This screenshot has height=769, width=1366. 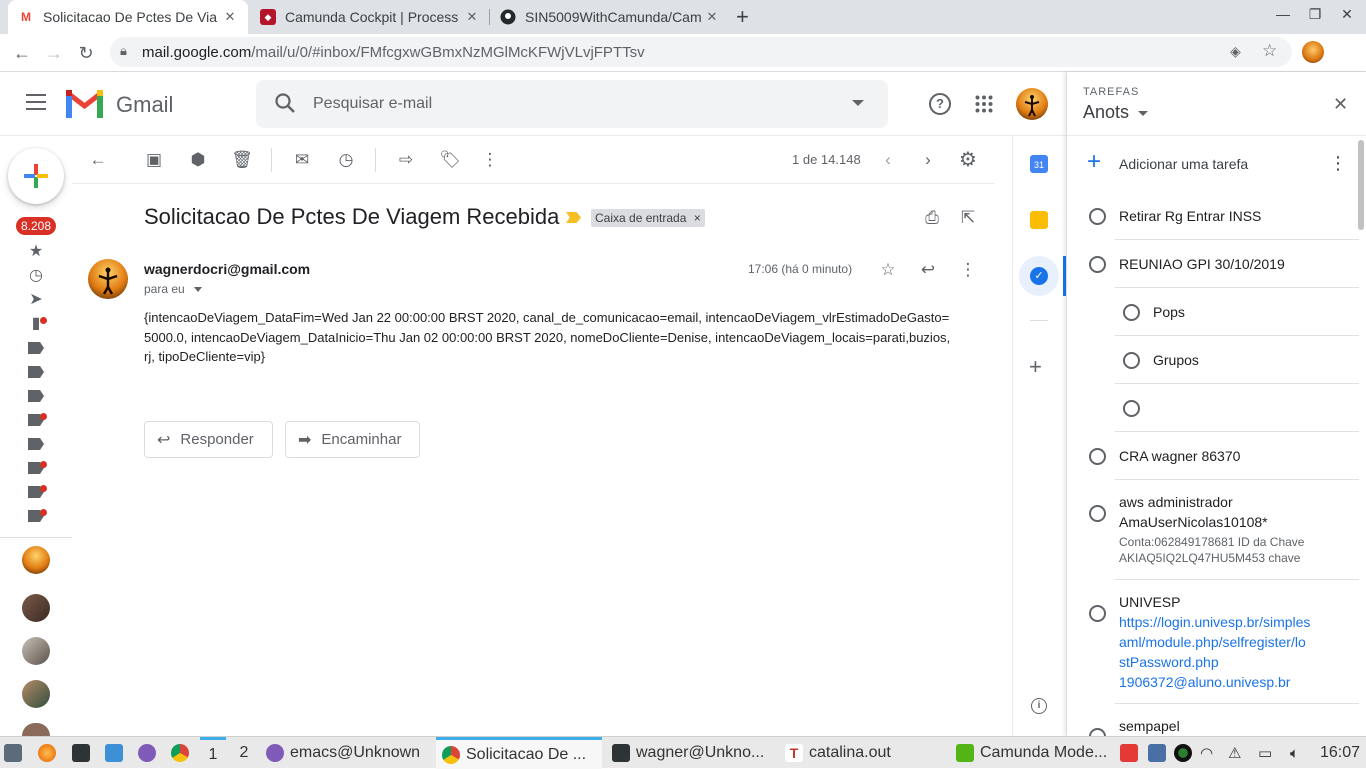 What do you see at coordinates (244, 753) in the screenshot?
I see `workspace-2: 2` at bounding box center [244, 753].